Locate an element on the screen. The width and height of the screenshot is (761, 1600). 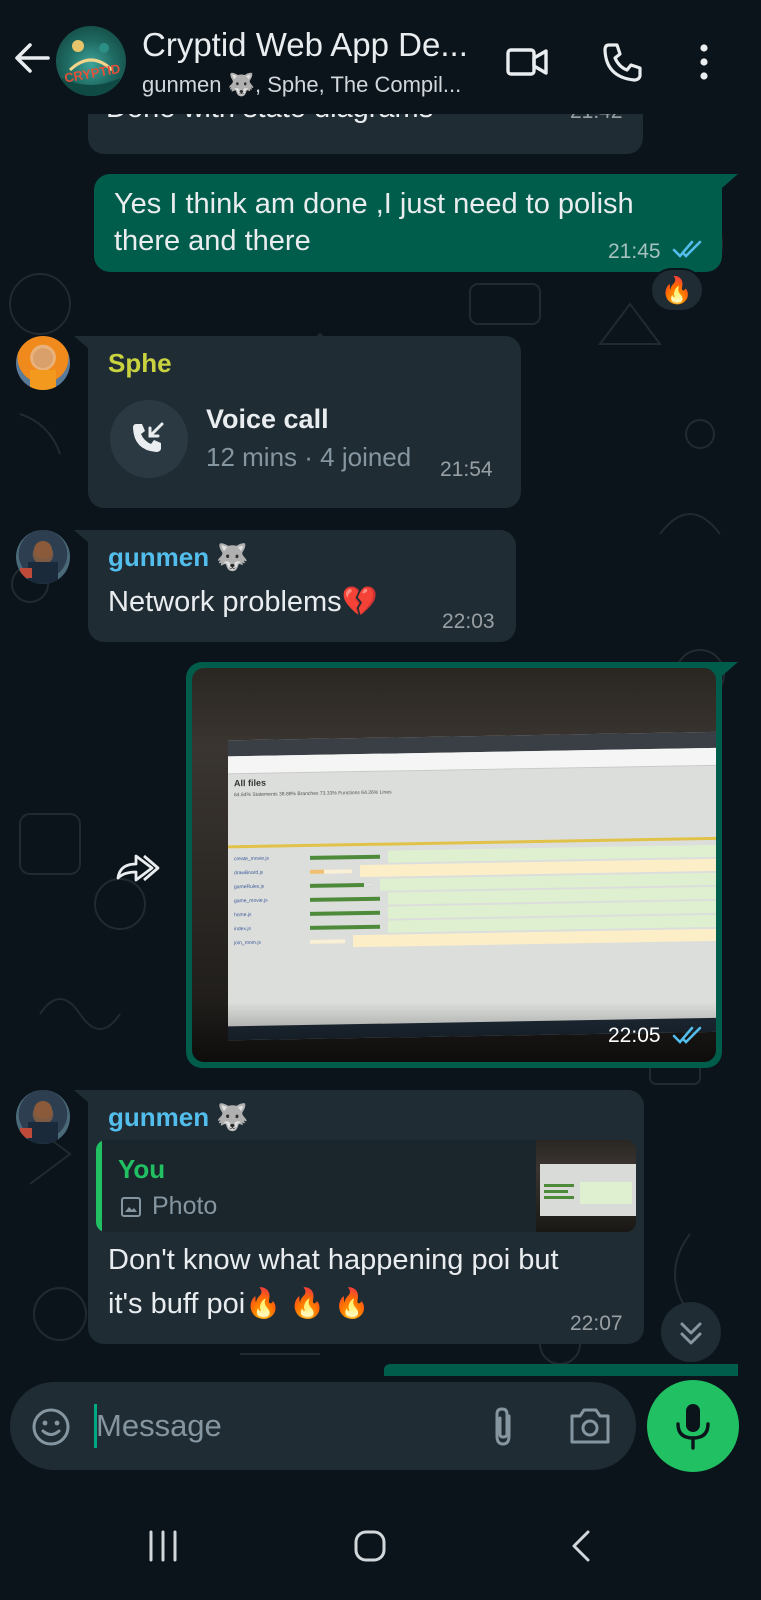
message-bubble: gunmen 🐺 Network problems💔 22:03 is located at coordinates (302, 586).